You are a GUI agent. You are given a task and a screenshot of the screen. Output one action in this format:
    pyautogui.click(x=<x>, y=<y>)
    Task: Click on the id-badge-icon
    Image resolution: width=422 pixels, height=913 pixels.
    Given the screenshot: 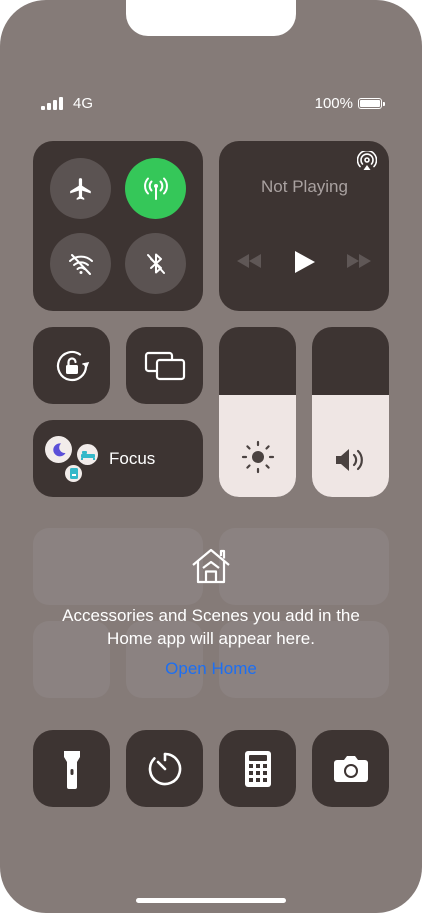 What is the action you would take?
    pyautogui.click(x=73, y=473)
    